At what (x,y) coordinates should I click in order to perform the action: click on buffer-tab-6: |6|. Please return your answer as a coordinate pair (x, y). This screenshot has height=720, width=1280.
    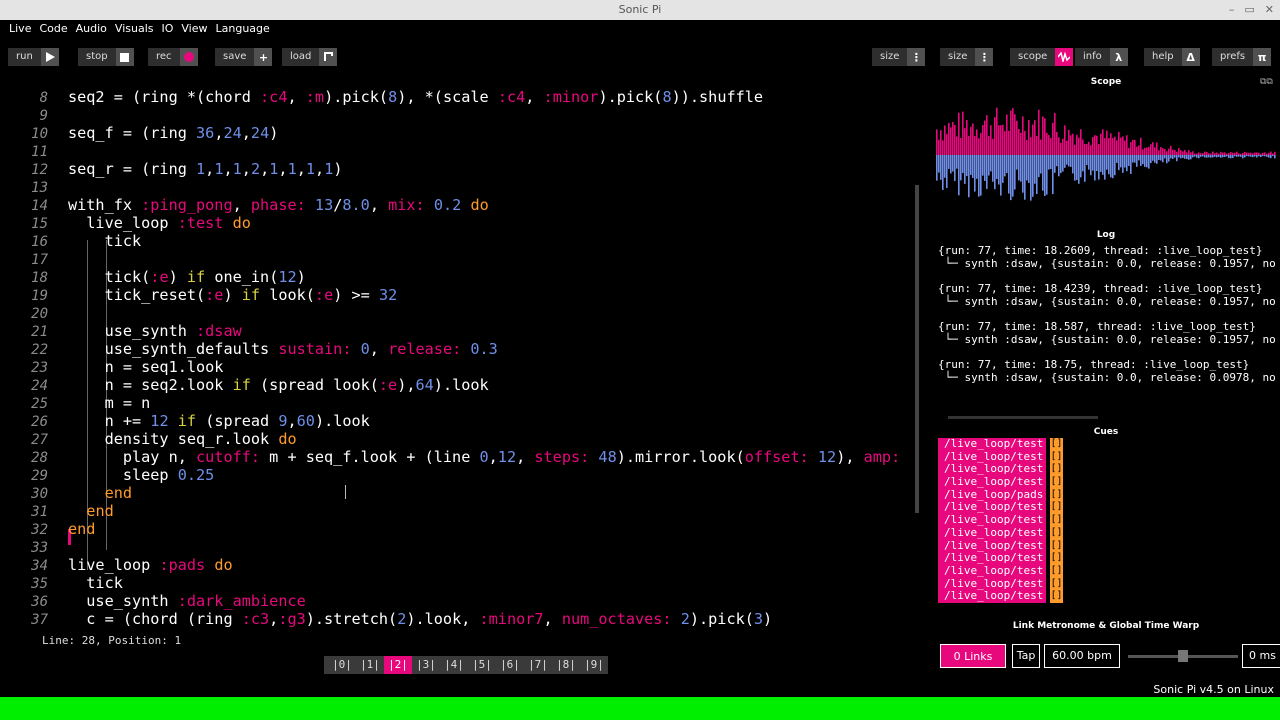
    Looking at the image, I should click on (510, 665).